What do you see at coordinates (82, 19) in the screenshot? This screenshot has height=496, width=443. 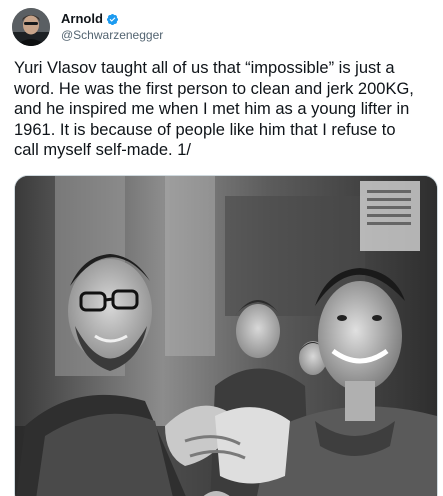 I see `author-display-name: Arnold` at bounding box center [82, 19].